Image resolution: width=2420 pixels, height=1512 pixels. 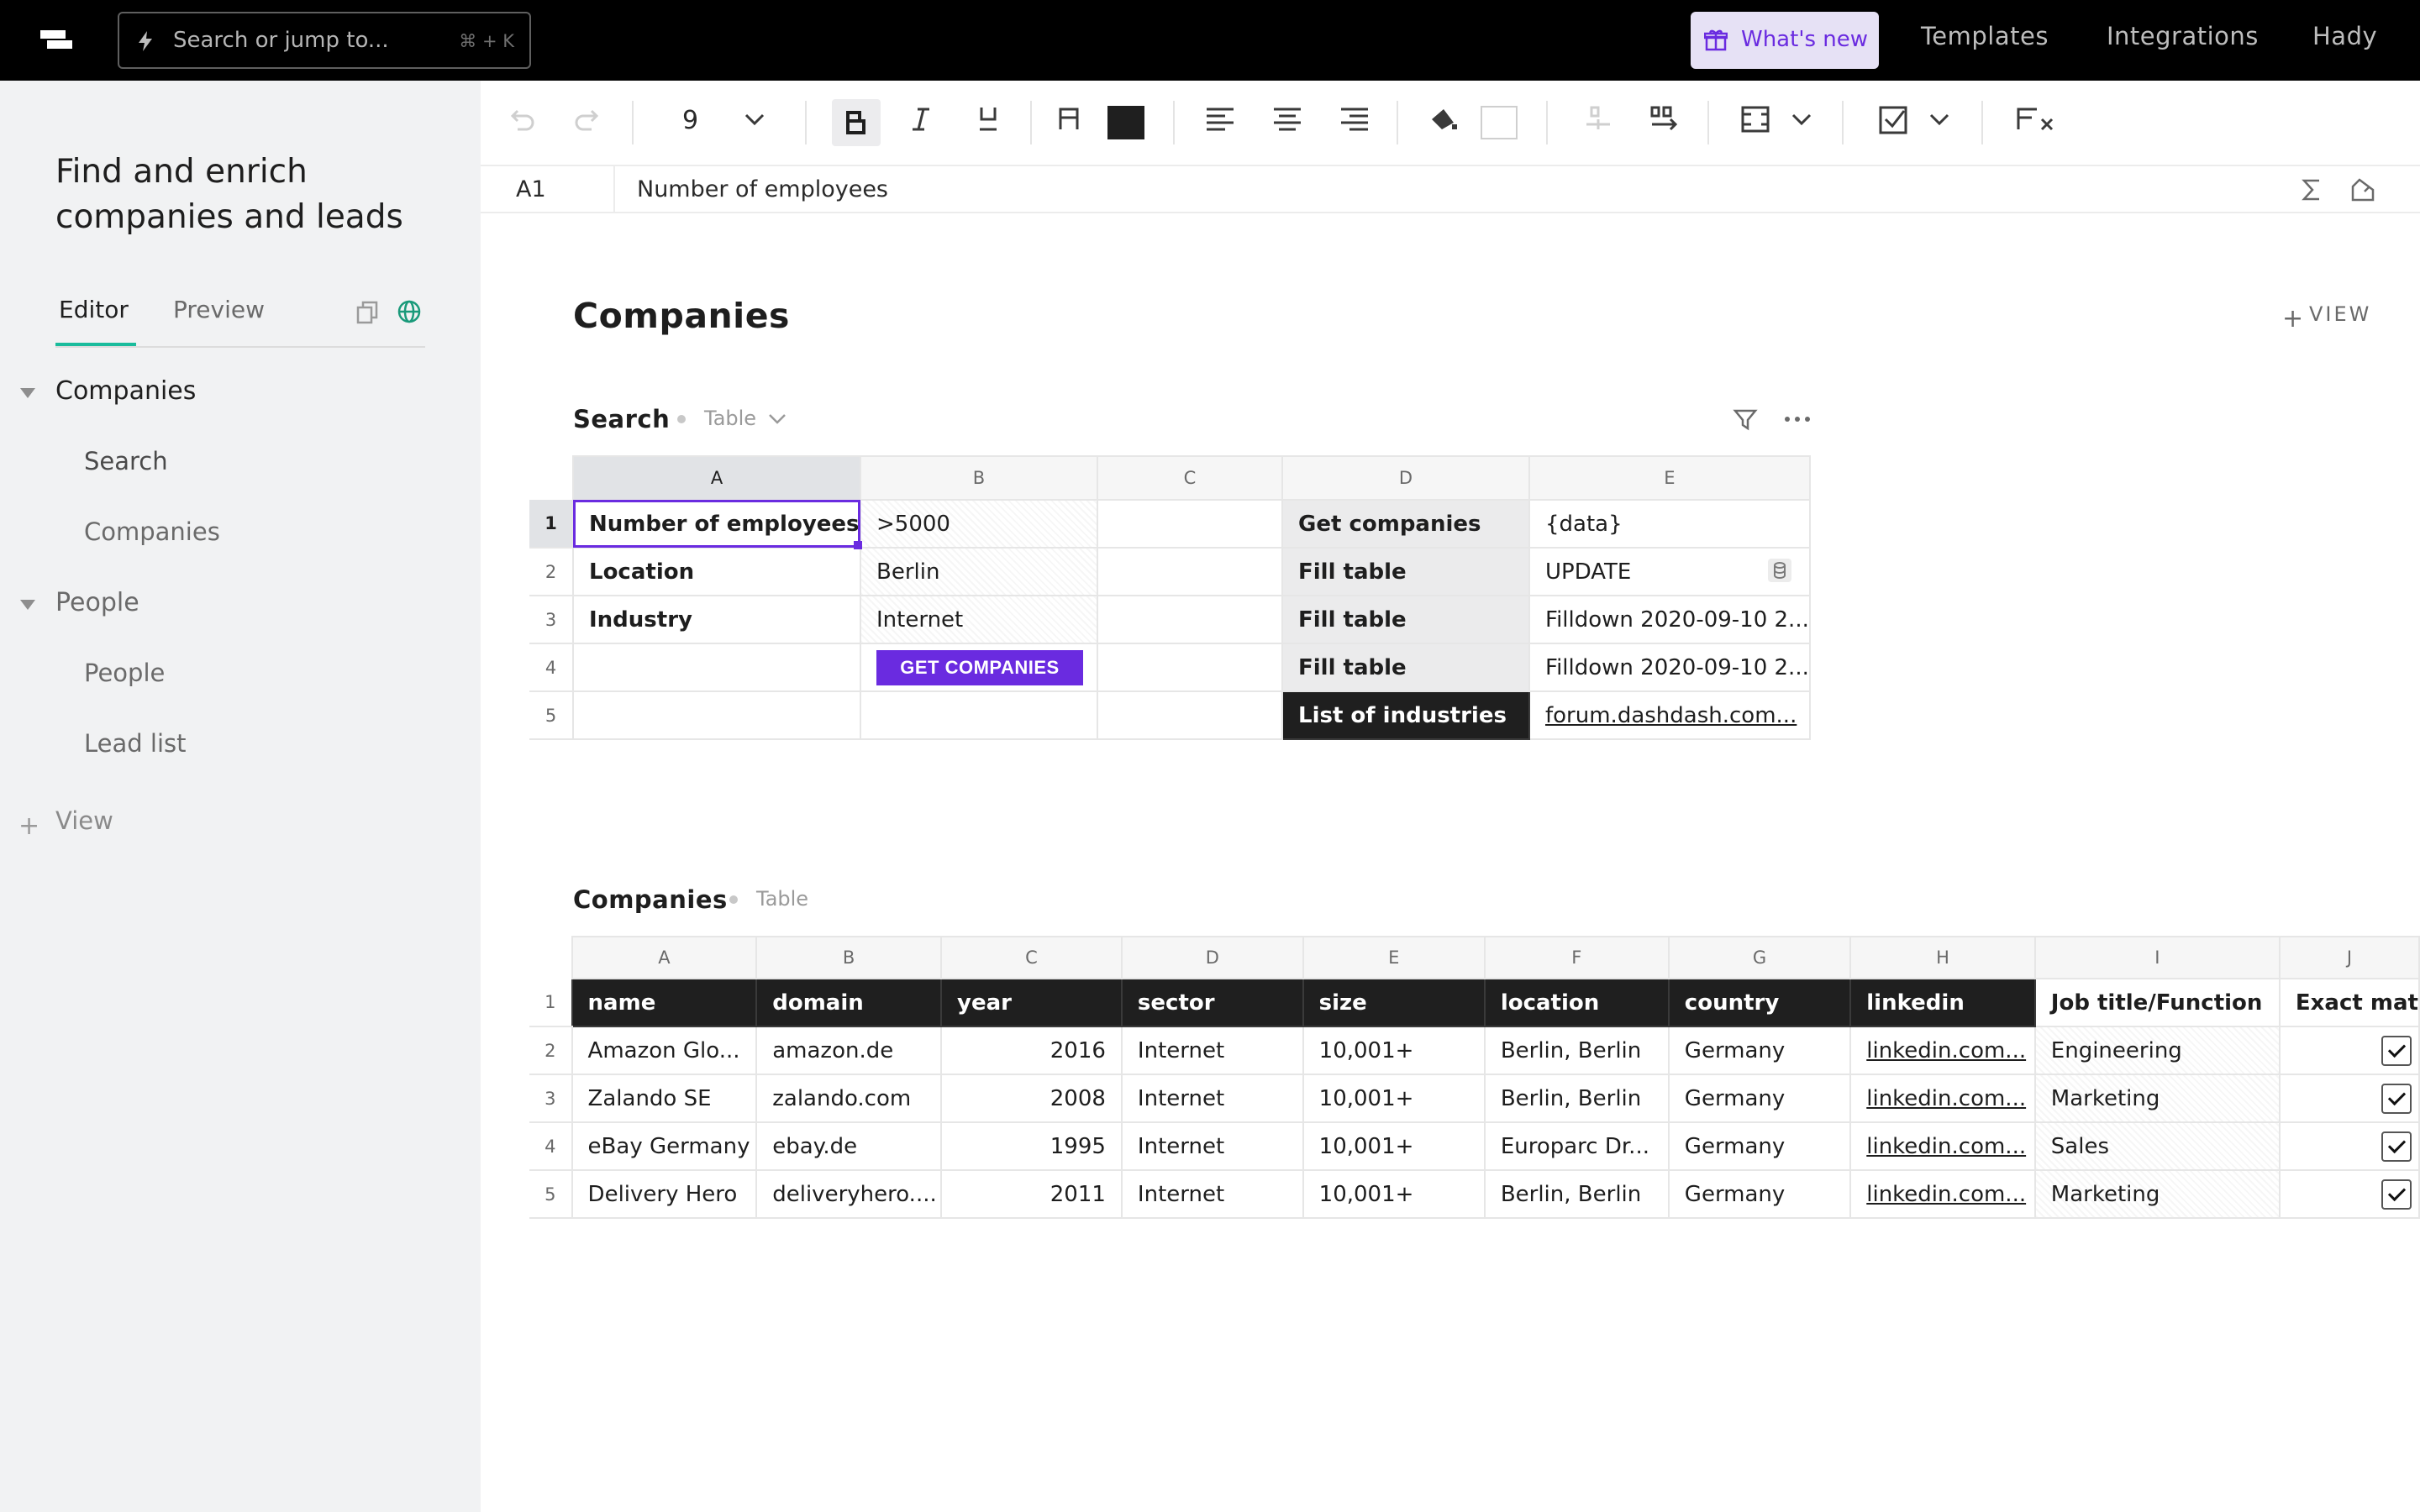 What do you see at coordinates (1069, 119) in the screenshot?
I see `text-style-icon` at bounding box center [1069, 119].